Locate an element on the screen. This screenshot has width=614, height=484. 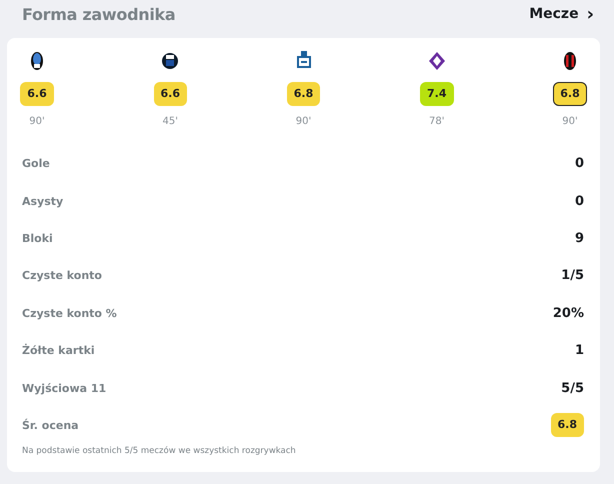
stat-label: Bloki is located at coordinates (37, 238).